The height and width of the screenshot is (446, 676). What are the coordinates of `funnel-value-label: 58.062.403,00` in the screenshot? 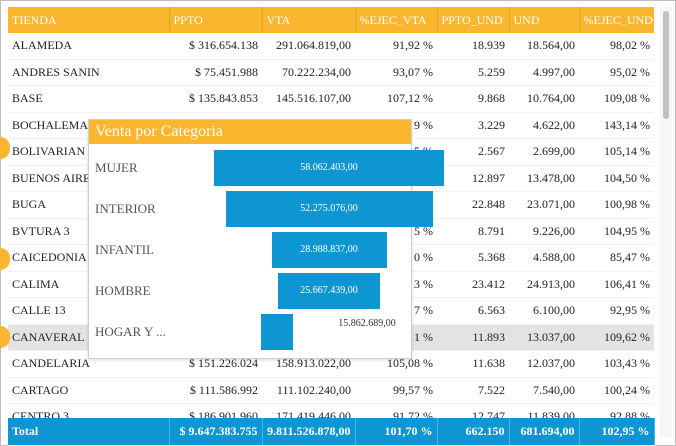 It's located at (329, 167).